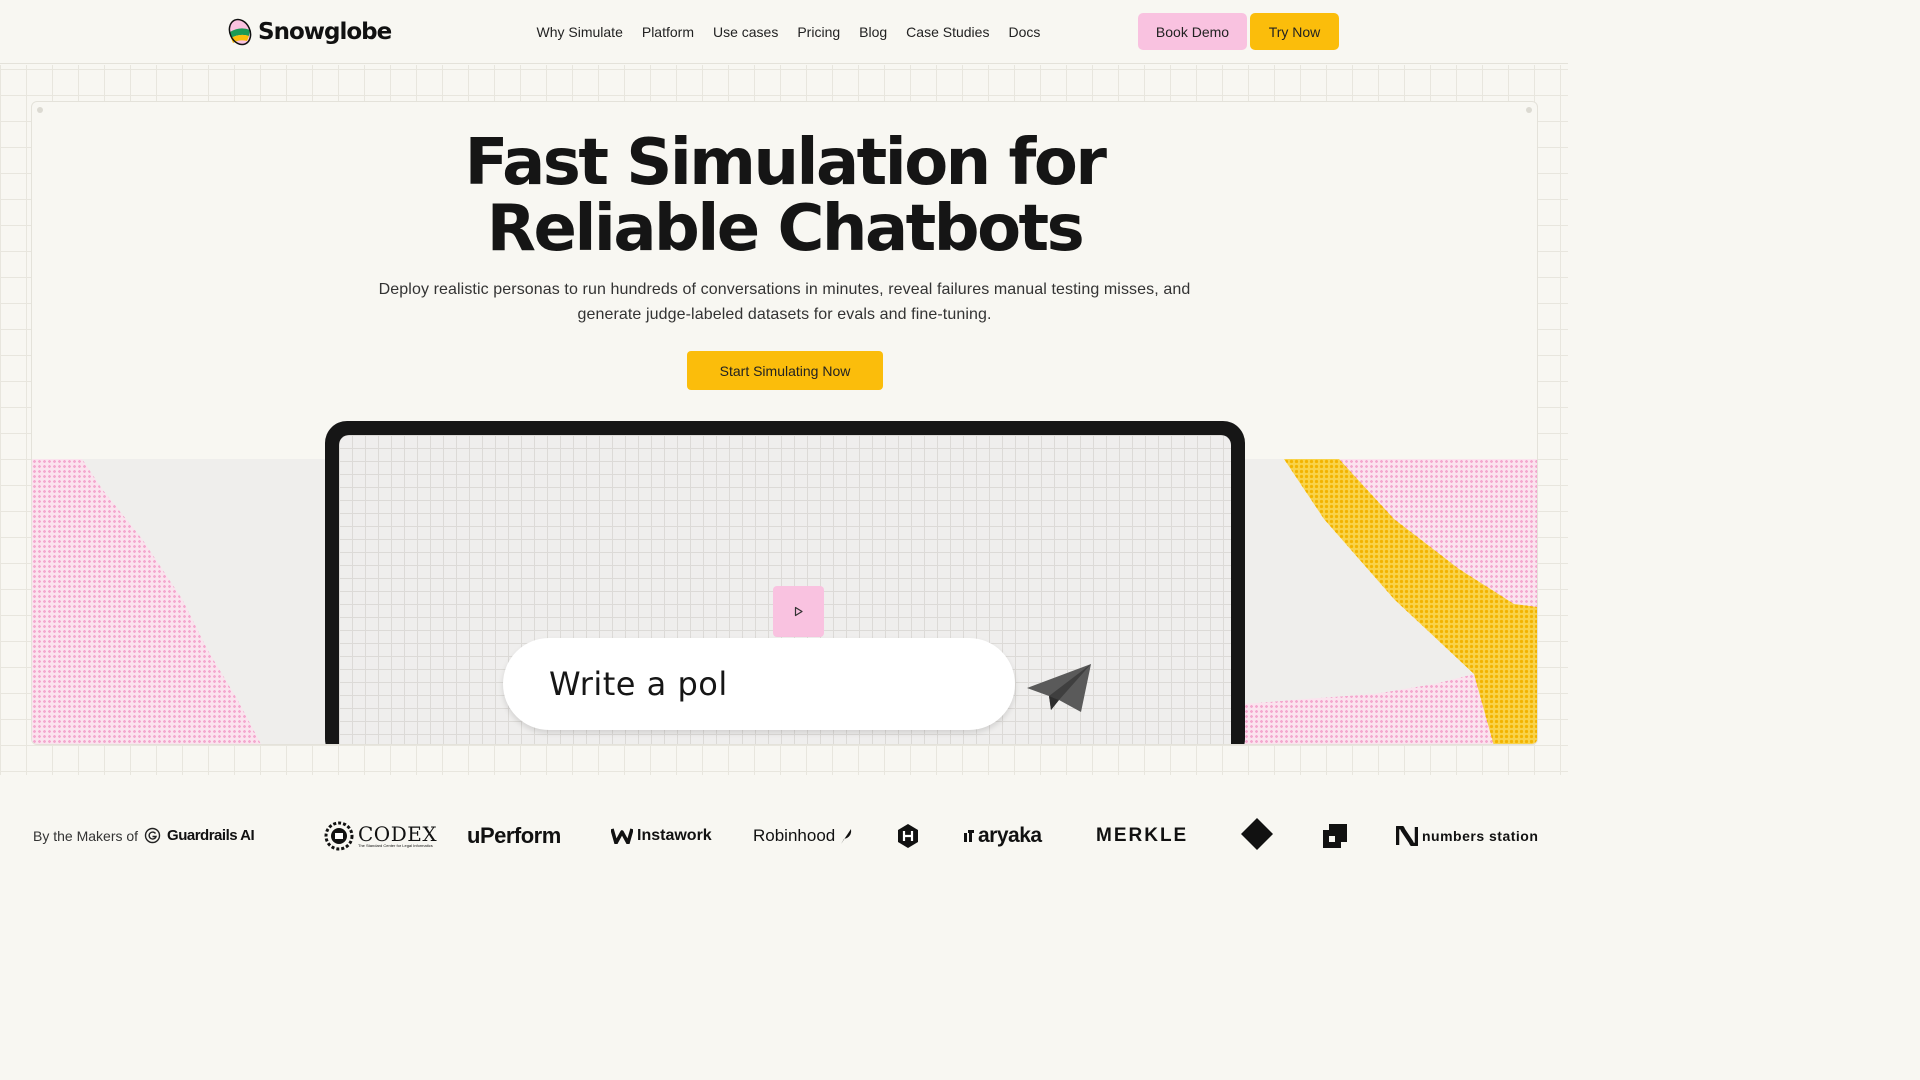 This screenshot has width=1920, height=1080. What do you see at coordinates (846, 836) in the screenshot?
I see `feather-icon` at bounding box center [846, 836].